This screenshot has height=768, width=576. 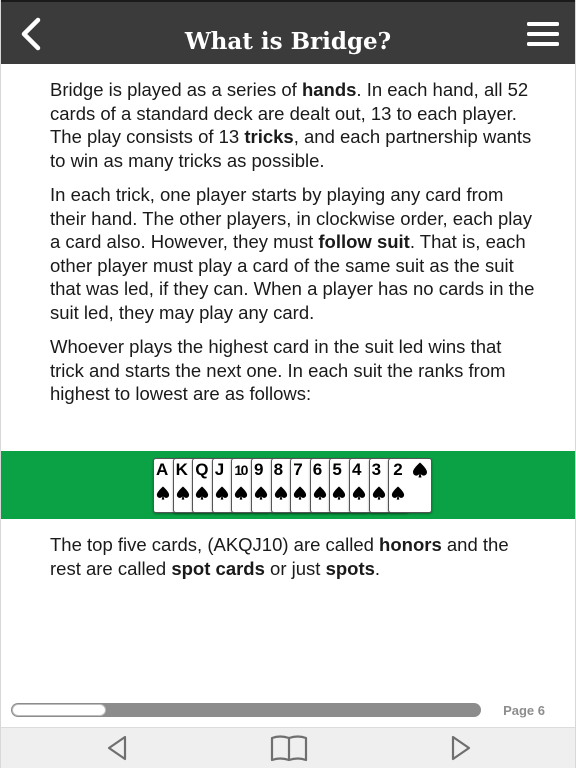 What do you see at coordinates (398, 469) in the screenshot?
I see `card-rank: 2` at bounding box center [398, 469].